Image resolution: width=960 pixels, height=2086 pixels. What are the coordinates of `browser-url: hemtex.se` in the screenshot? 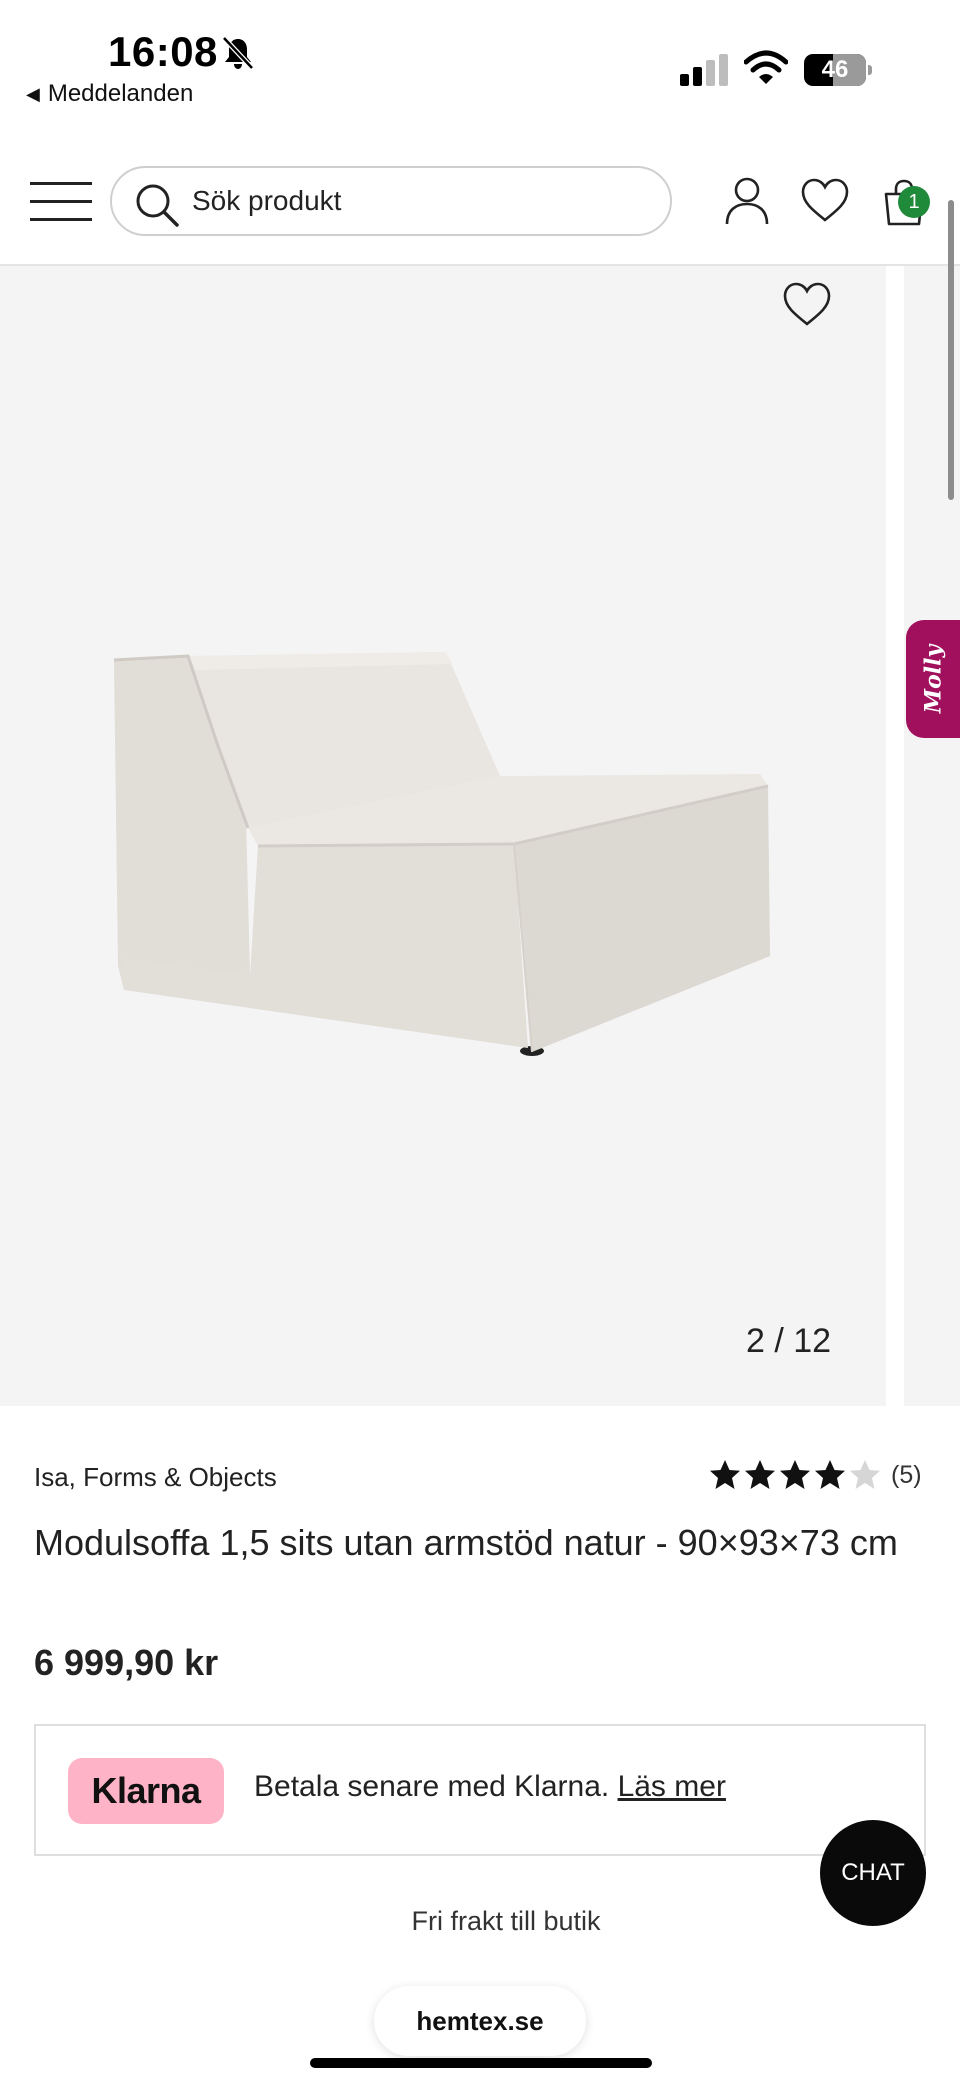 It's located at (480, 2021).